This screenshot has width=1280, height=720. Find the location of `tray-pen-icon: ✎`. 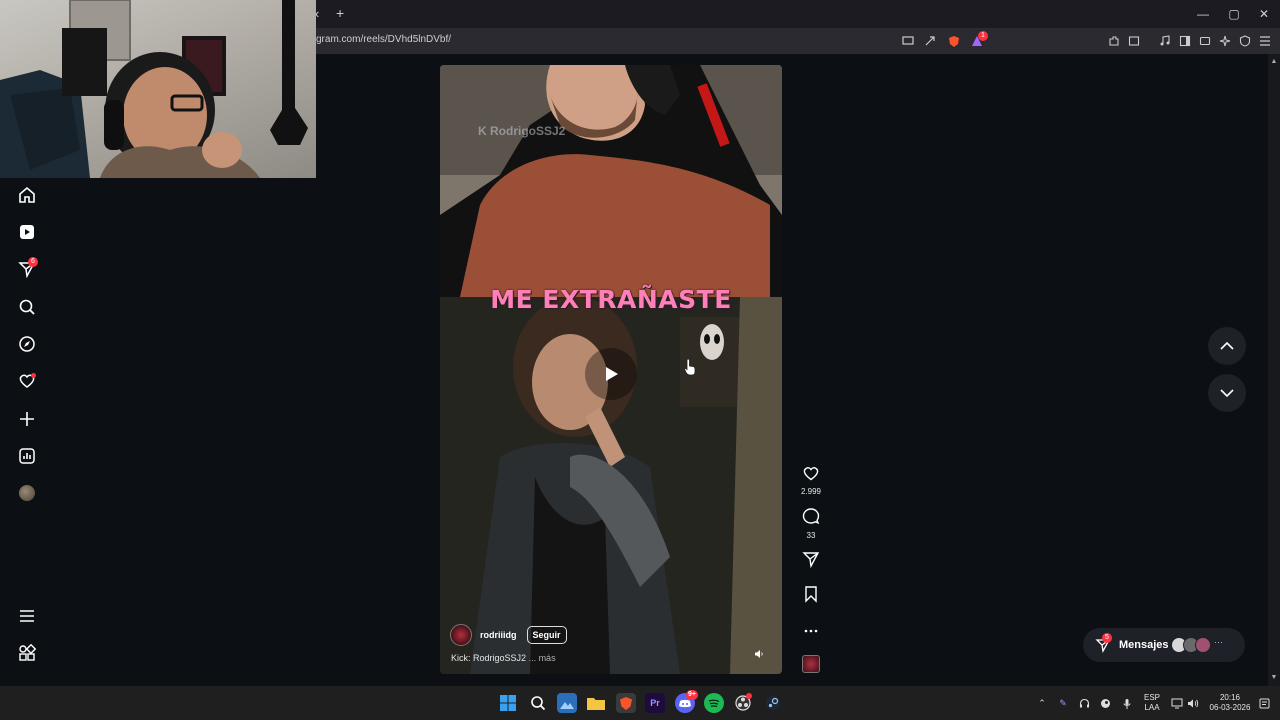

tray-pen-icon: ✎ is located at coordinates (1063, 704).